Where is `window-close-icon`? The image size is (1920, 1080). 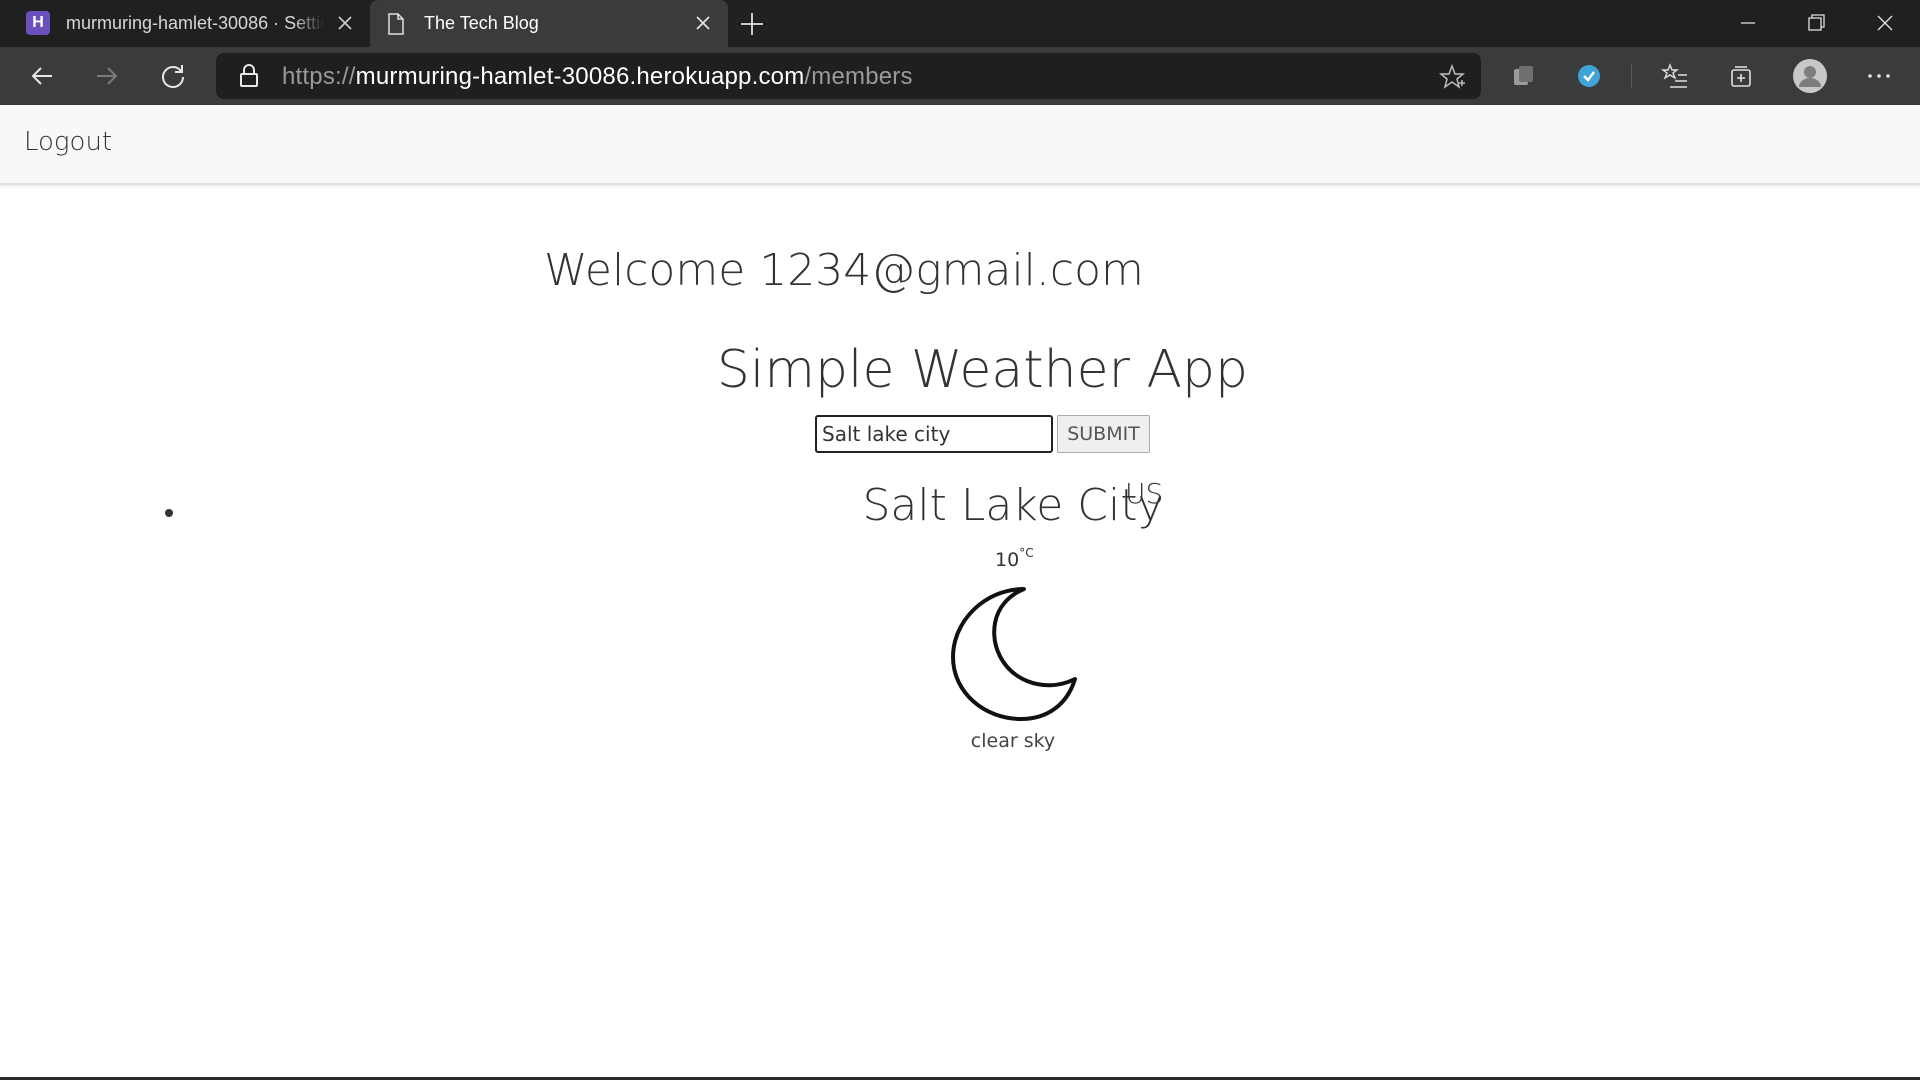
window-close-icon is located at coordinates (1885, 23).